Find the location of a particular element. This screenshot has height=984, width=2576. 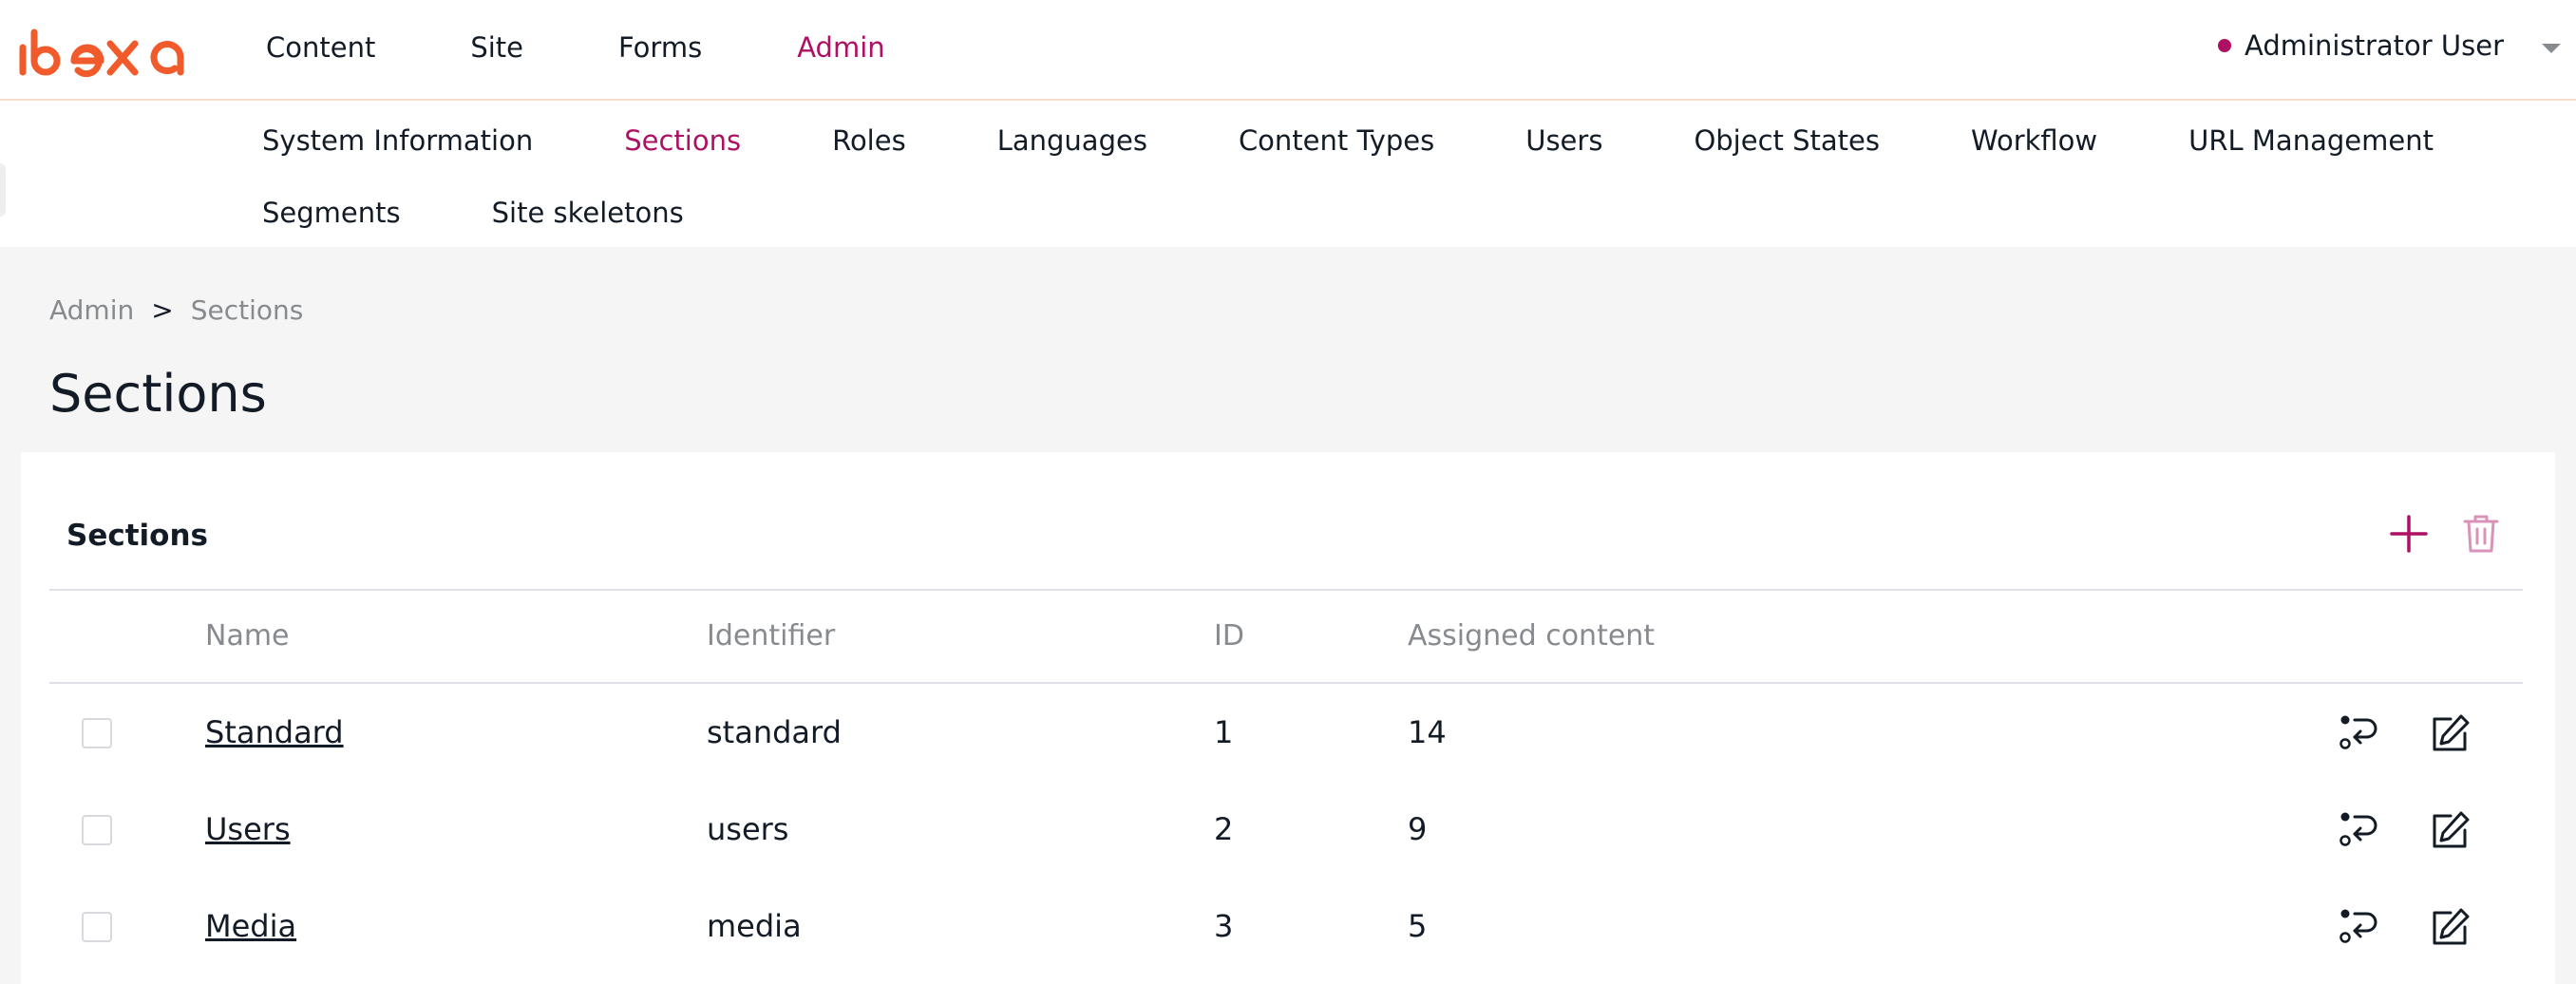

sub-nav-sections: Sections is located at coordinates (682, 140).